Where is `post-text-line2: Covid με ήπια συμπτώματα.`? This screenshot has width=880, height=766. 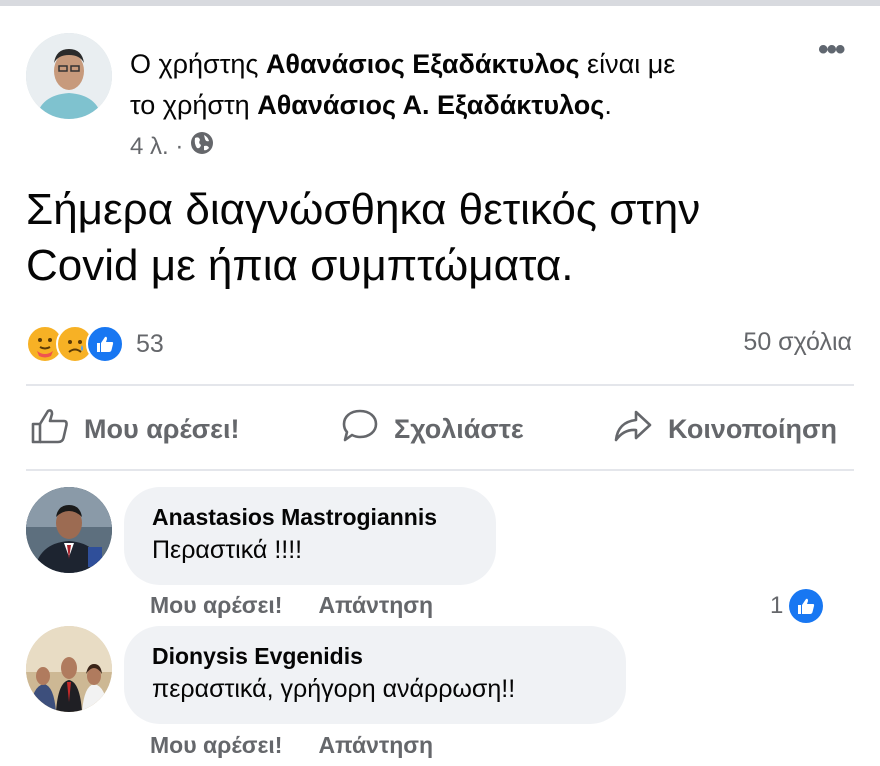
post-text-line2: Covid με ήπια συμπτώματα. is located at coordinates (300, 265).